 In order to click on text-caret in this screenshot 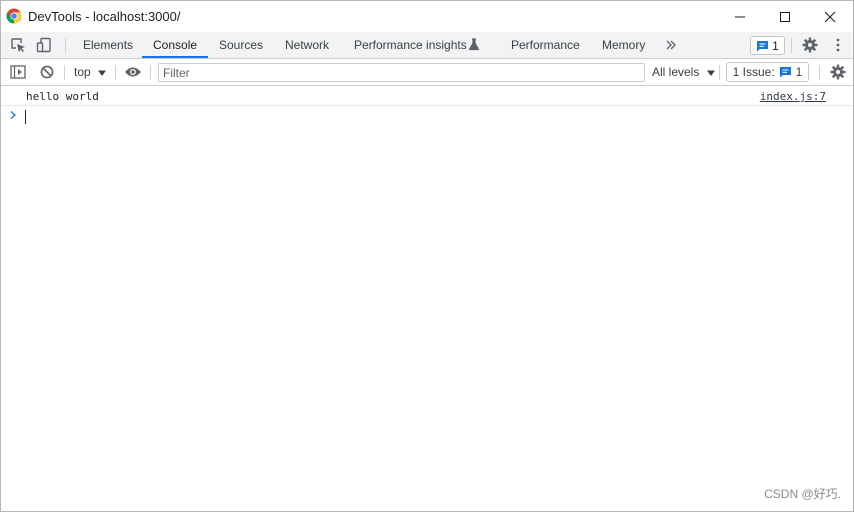, I will do `click(25, 117)`.